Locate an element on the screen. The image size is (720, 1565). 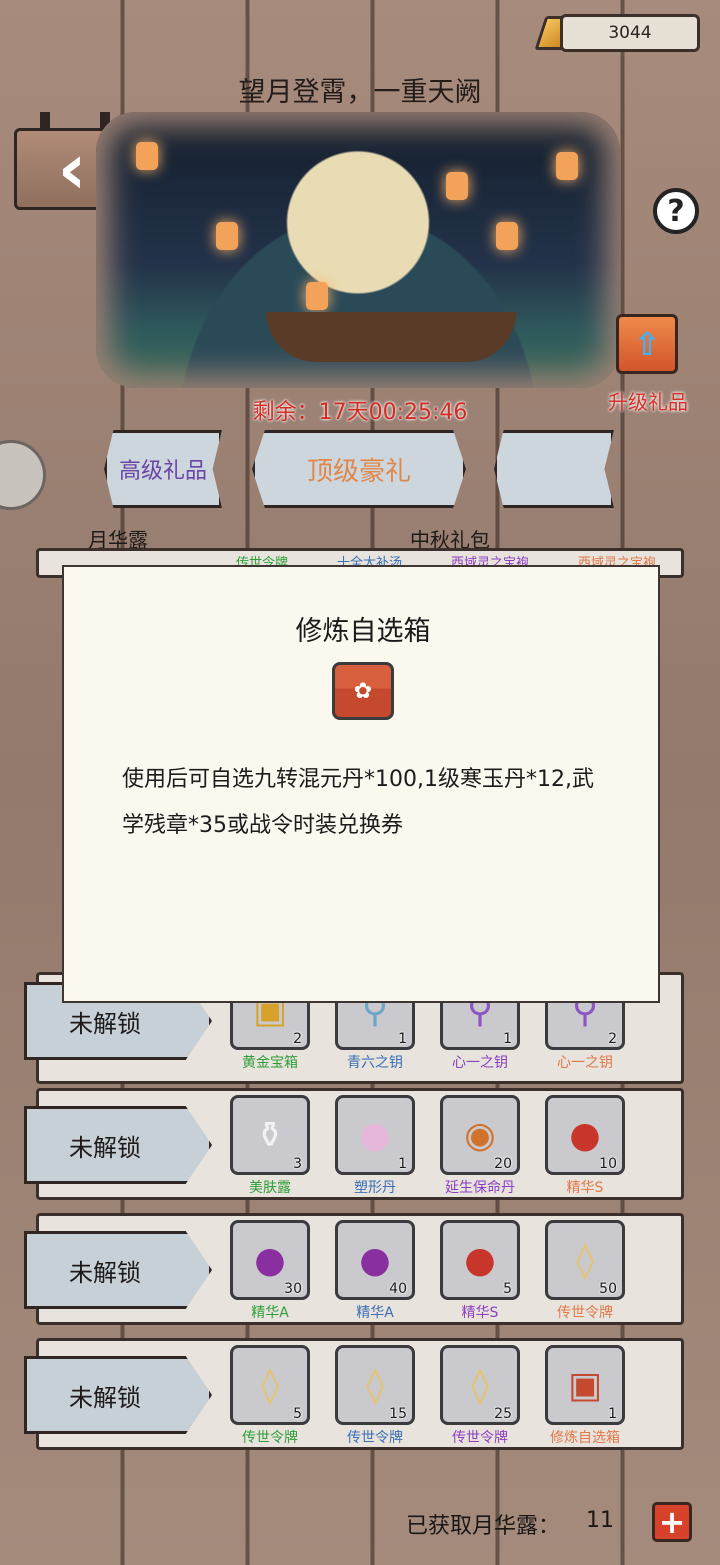
page-title: 望月登霄，一重天阙 is located at coordinates (360, 92).